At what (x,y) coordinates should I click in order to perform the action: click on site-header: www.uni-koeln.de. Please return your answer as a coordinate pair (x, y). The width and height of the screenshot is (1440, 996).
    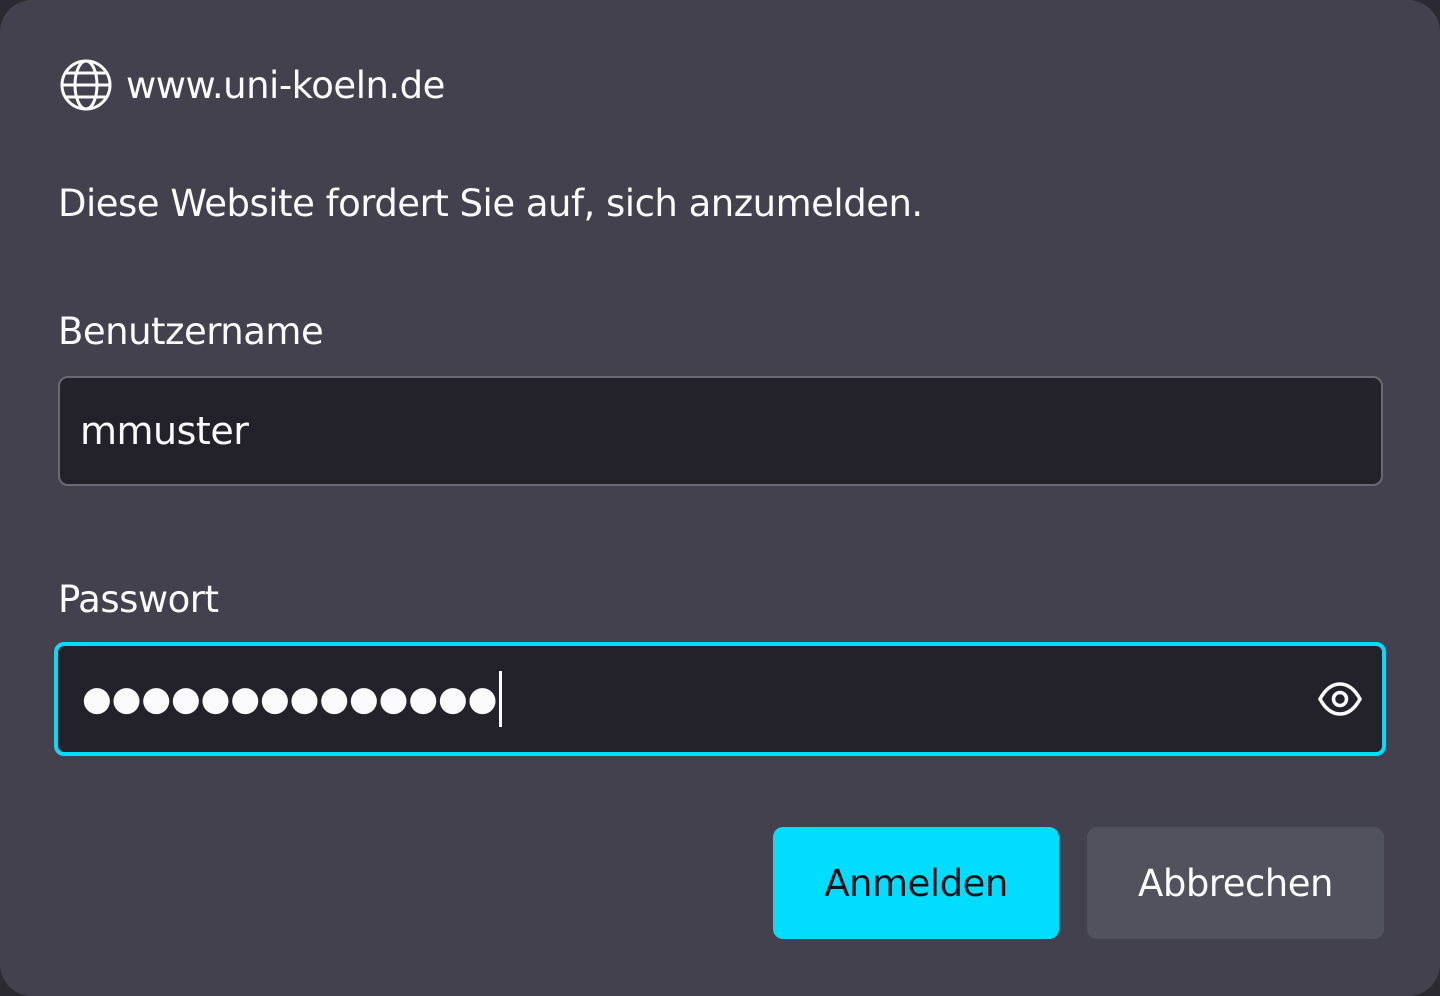
    Looking at the image, I should click on (251, 85).